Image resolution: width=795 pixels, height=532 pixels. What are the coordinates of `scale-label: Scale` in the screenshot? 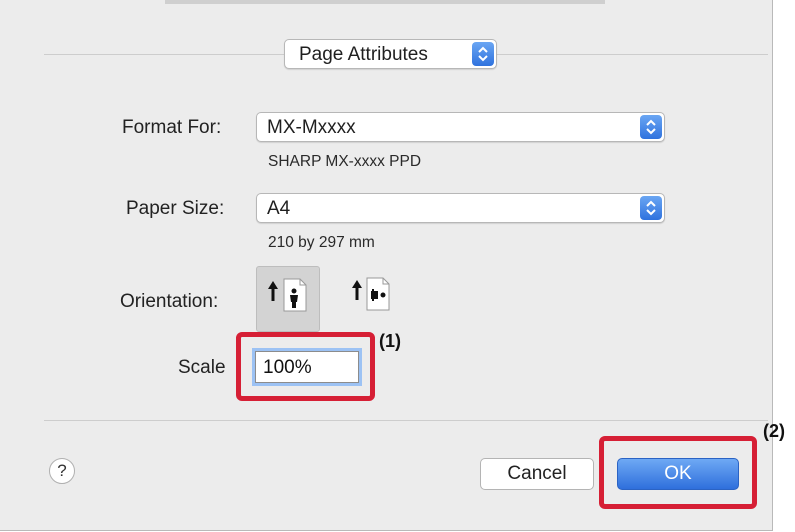 It's located at (202, 367).